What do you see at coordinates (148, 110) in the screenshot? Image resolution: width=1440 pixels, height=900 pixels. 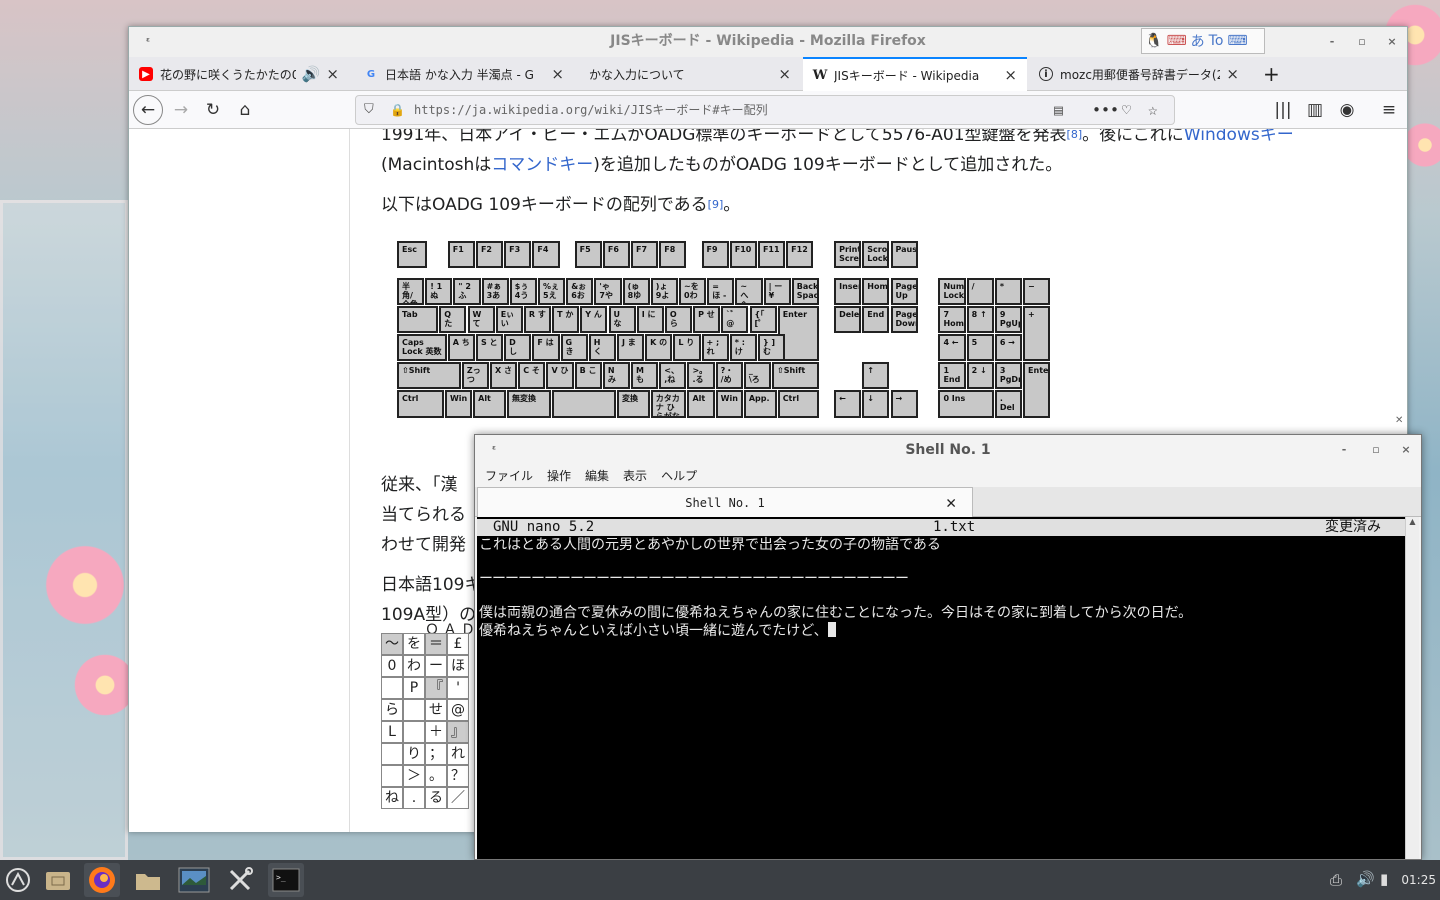 I see `back-button: ←` at bounding box center [148, 110].